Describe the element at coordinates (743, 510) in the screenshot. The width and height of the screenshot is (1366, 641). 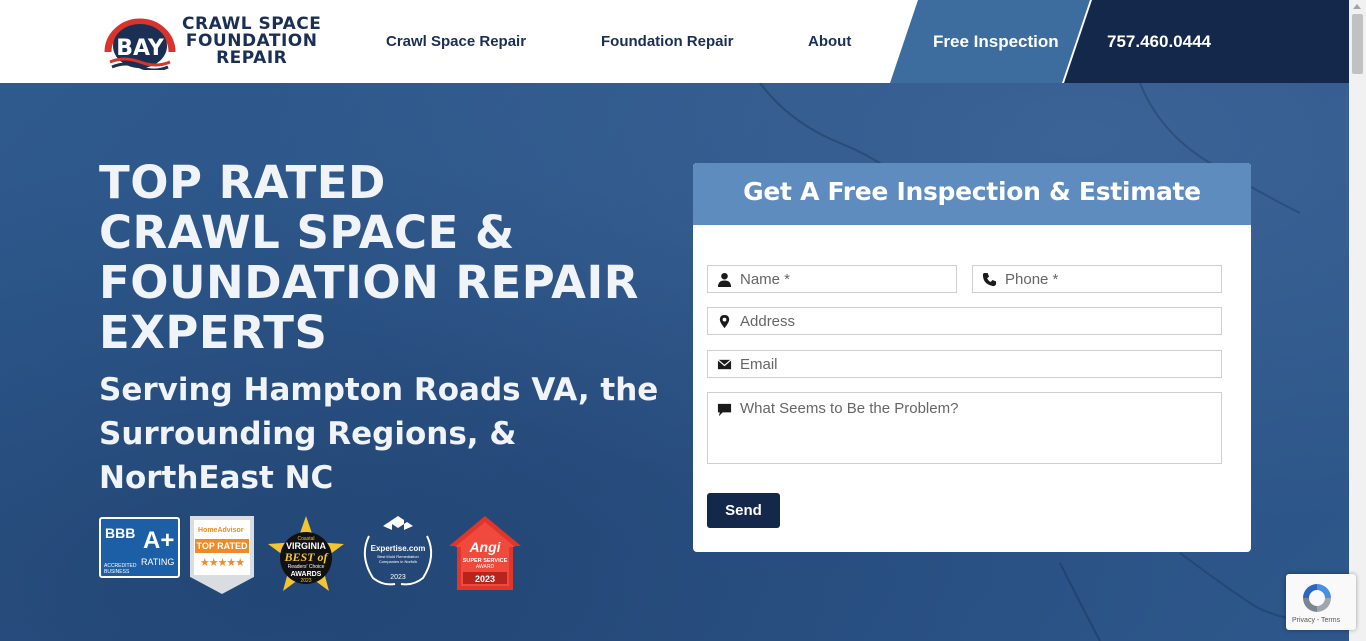
I see `send-button: Send` at that location.